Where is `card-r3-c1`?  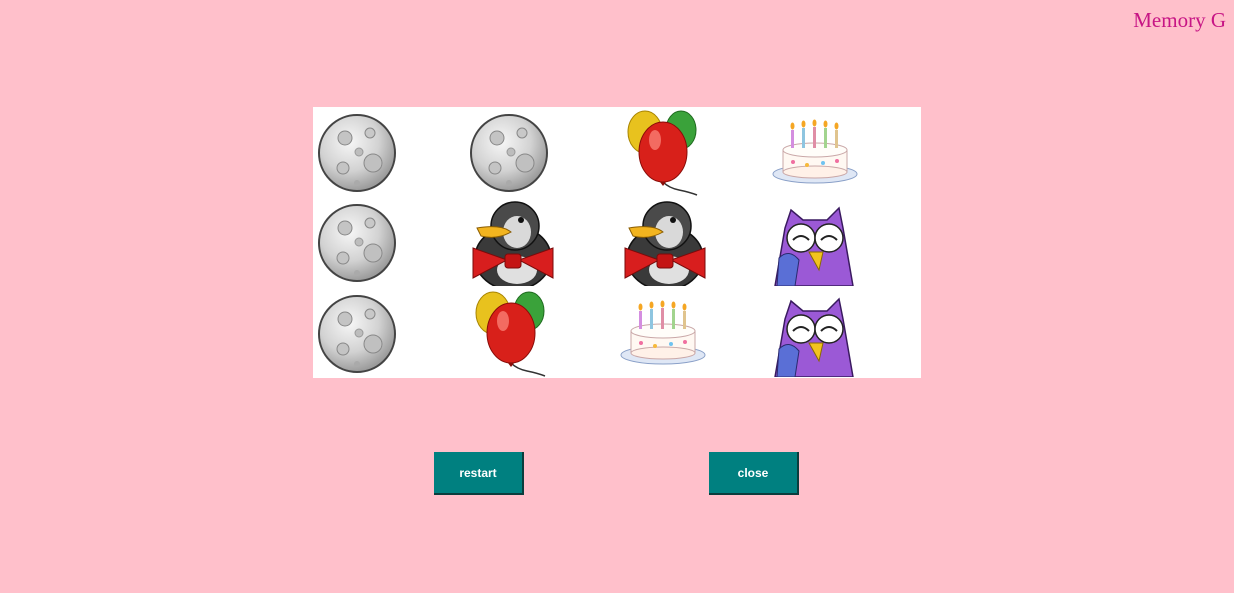
card-r3-c1 is located at coordinates (389, 333).